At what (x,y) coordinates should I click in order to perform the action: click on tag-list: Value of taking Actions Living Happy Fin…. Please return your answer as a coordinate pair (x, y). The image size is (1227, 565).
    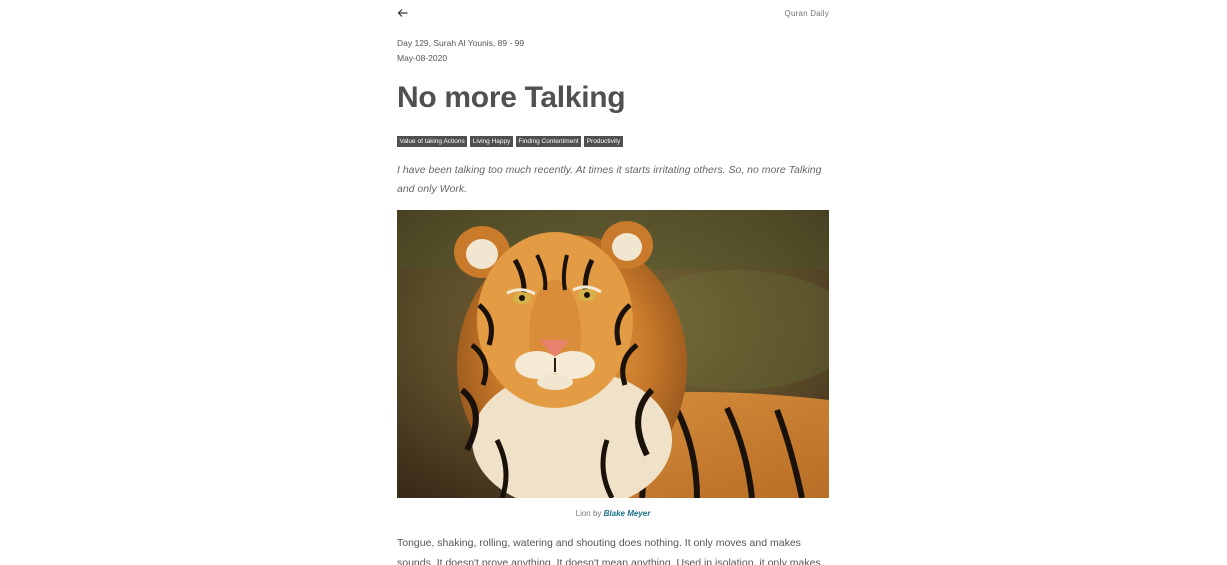
    Looking at the image, I should click on (613, 141).